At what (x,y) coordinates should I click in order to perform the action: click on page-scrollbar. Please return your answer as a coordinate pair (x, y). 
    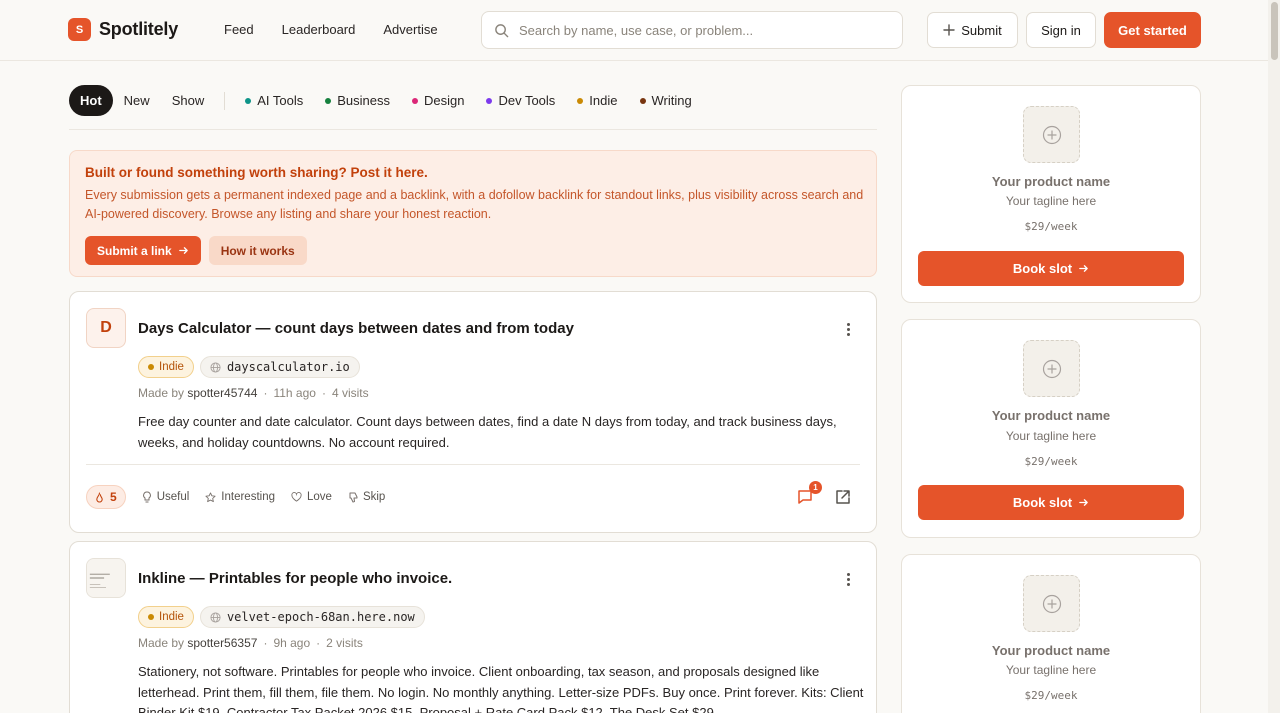
    Looking at the image, I should click on (1274, 356).